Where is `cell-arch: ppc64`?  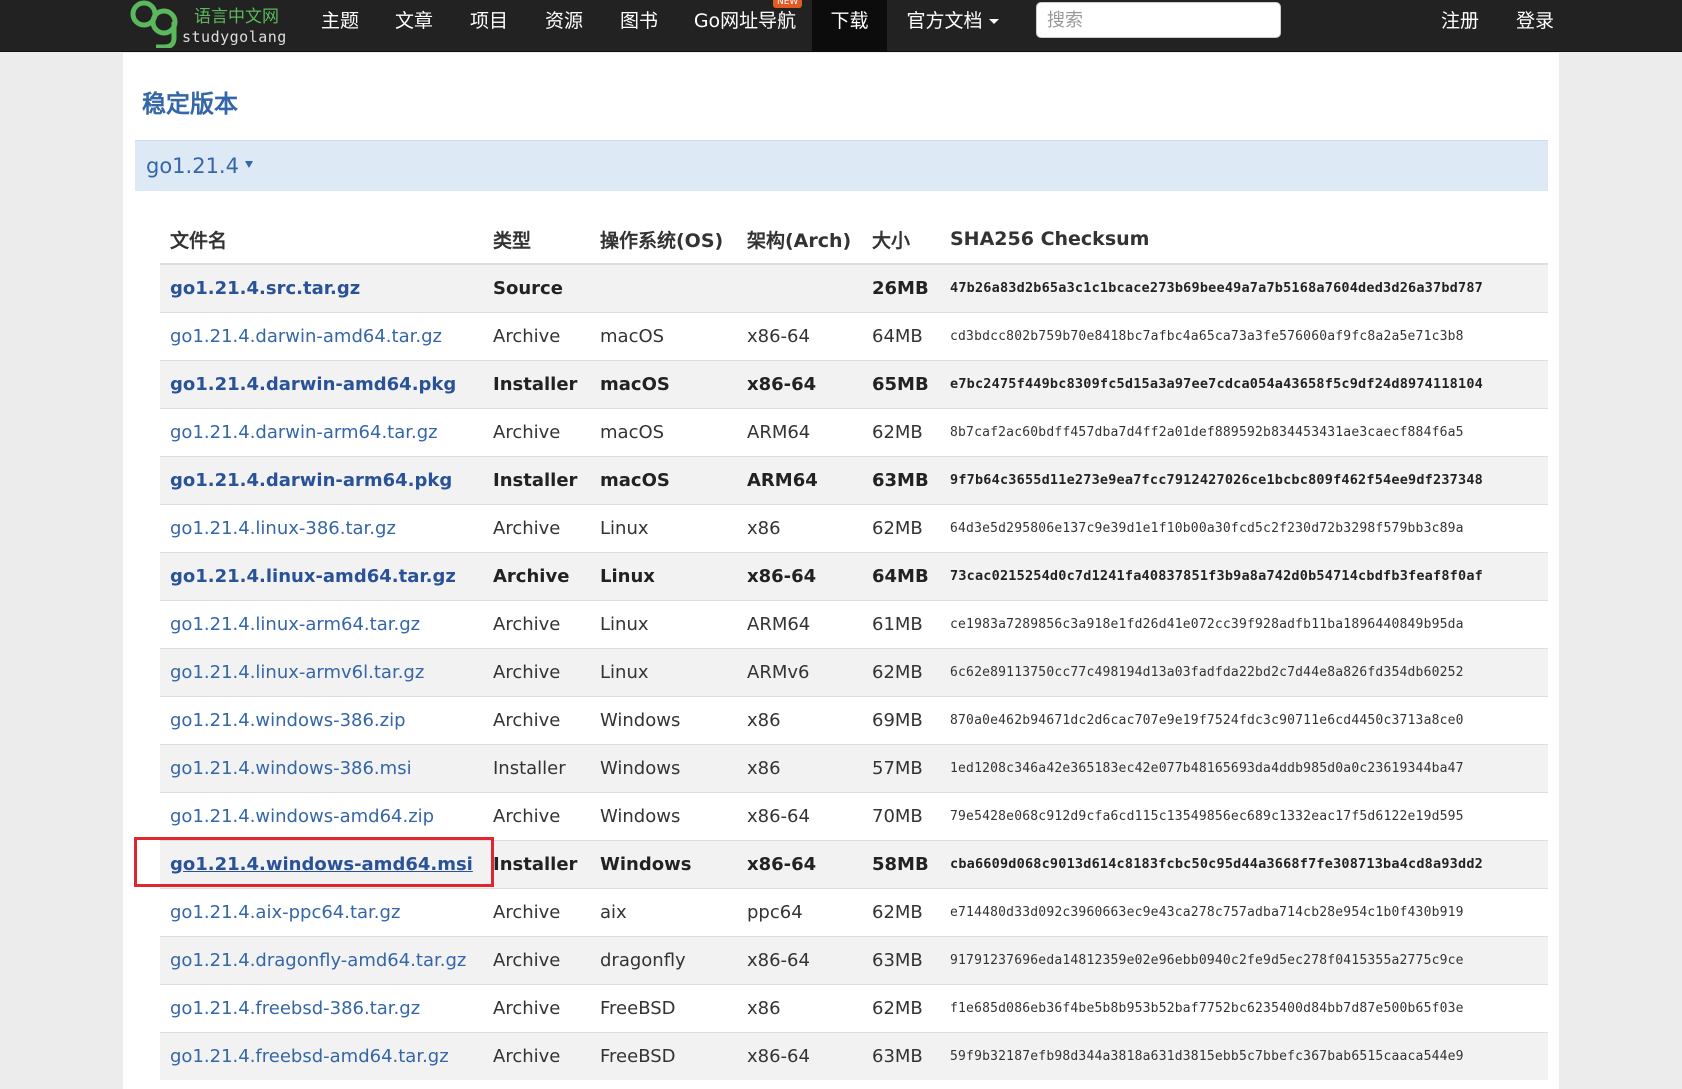 cell-arch: ppc64 is located at coordinates (799, 911).